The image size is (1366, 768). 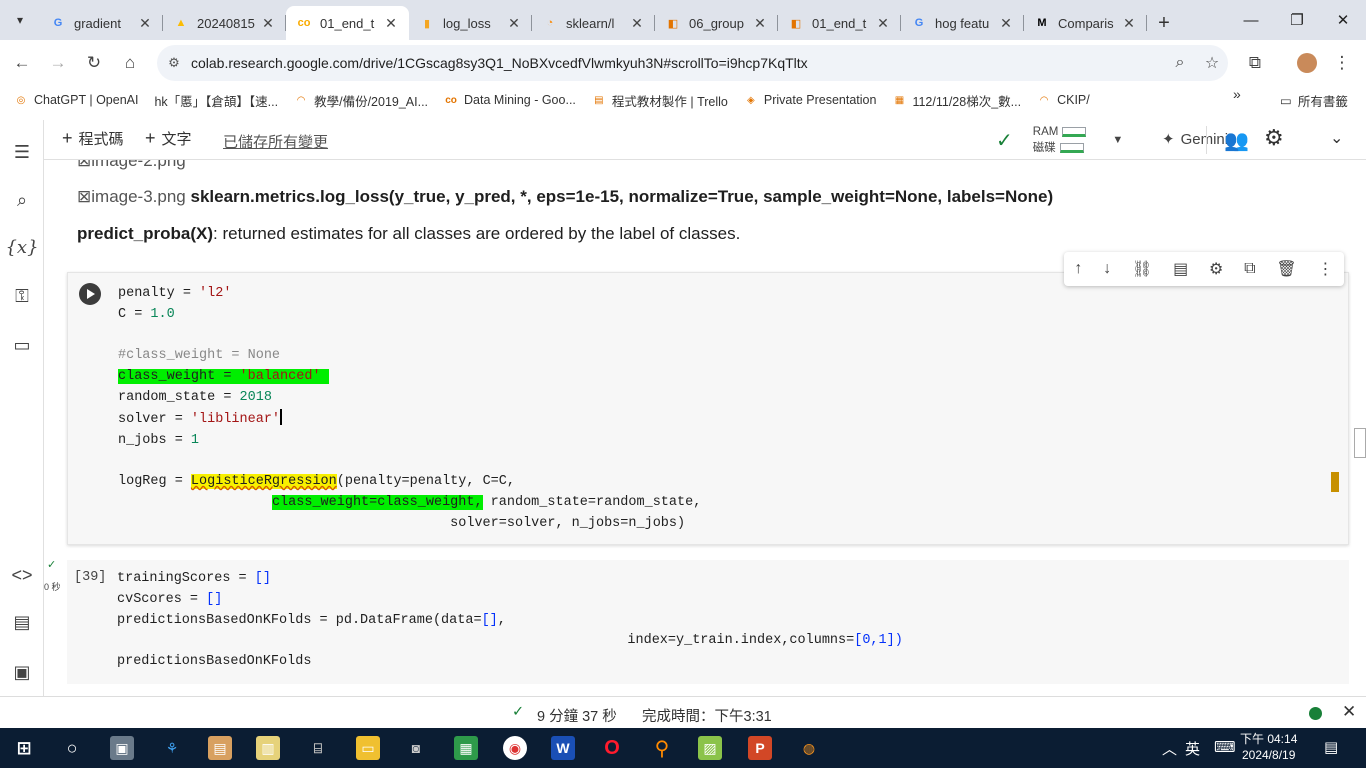 I want to click on tray-expand-icon: ︿, so click(x=1169, y=748).